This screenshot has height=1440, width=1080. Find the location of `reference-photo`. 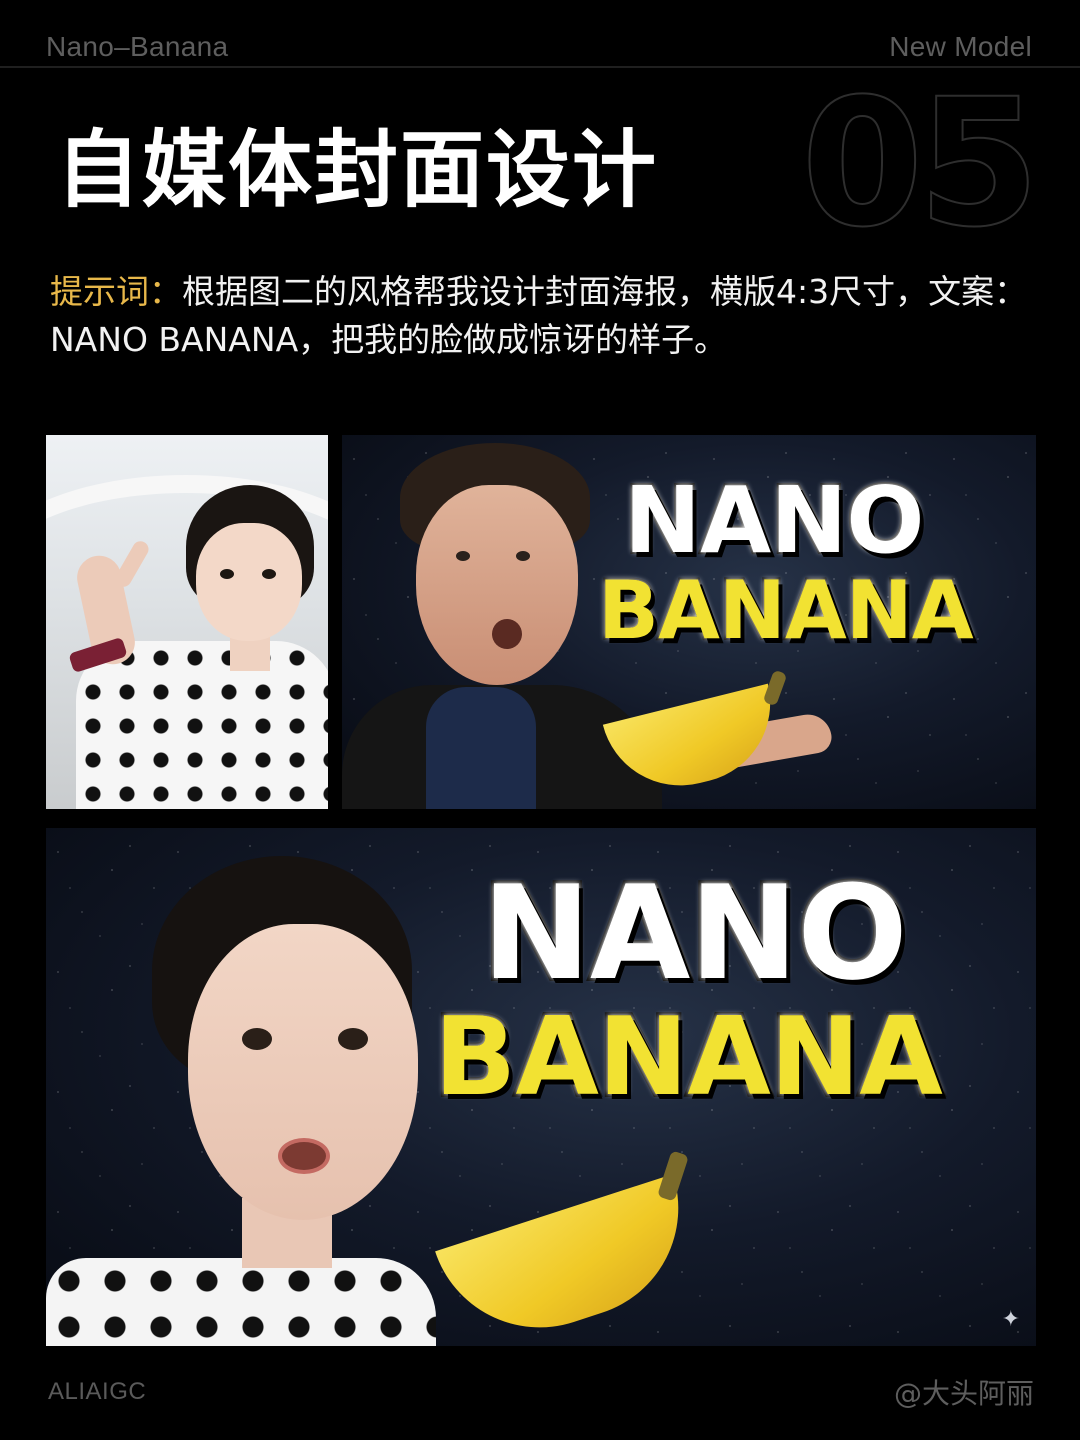

reference-photo is located at coordinates (187, 622).